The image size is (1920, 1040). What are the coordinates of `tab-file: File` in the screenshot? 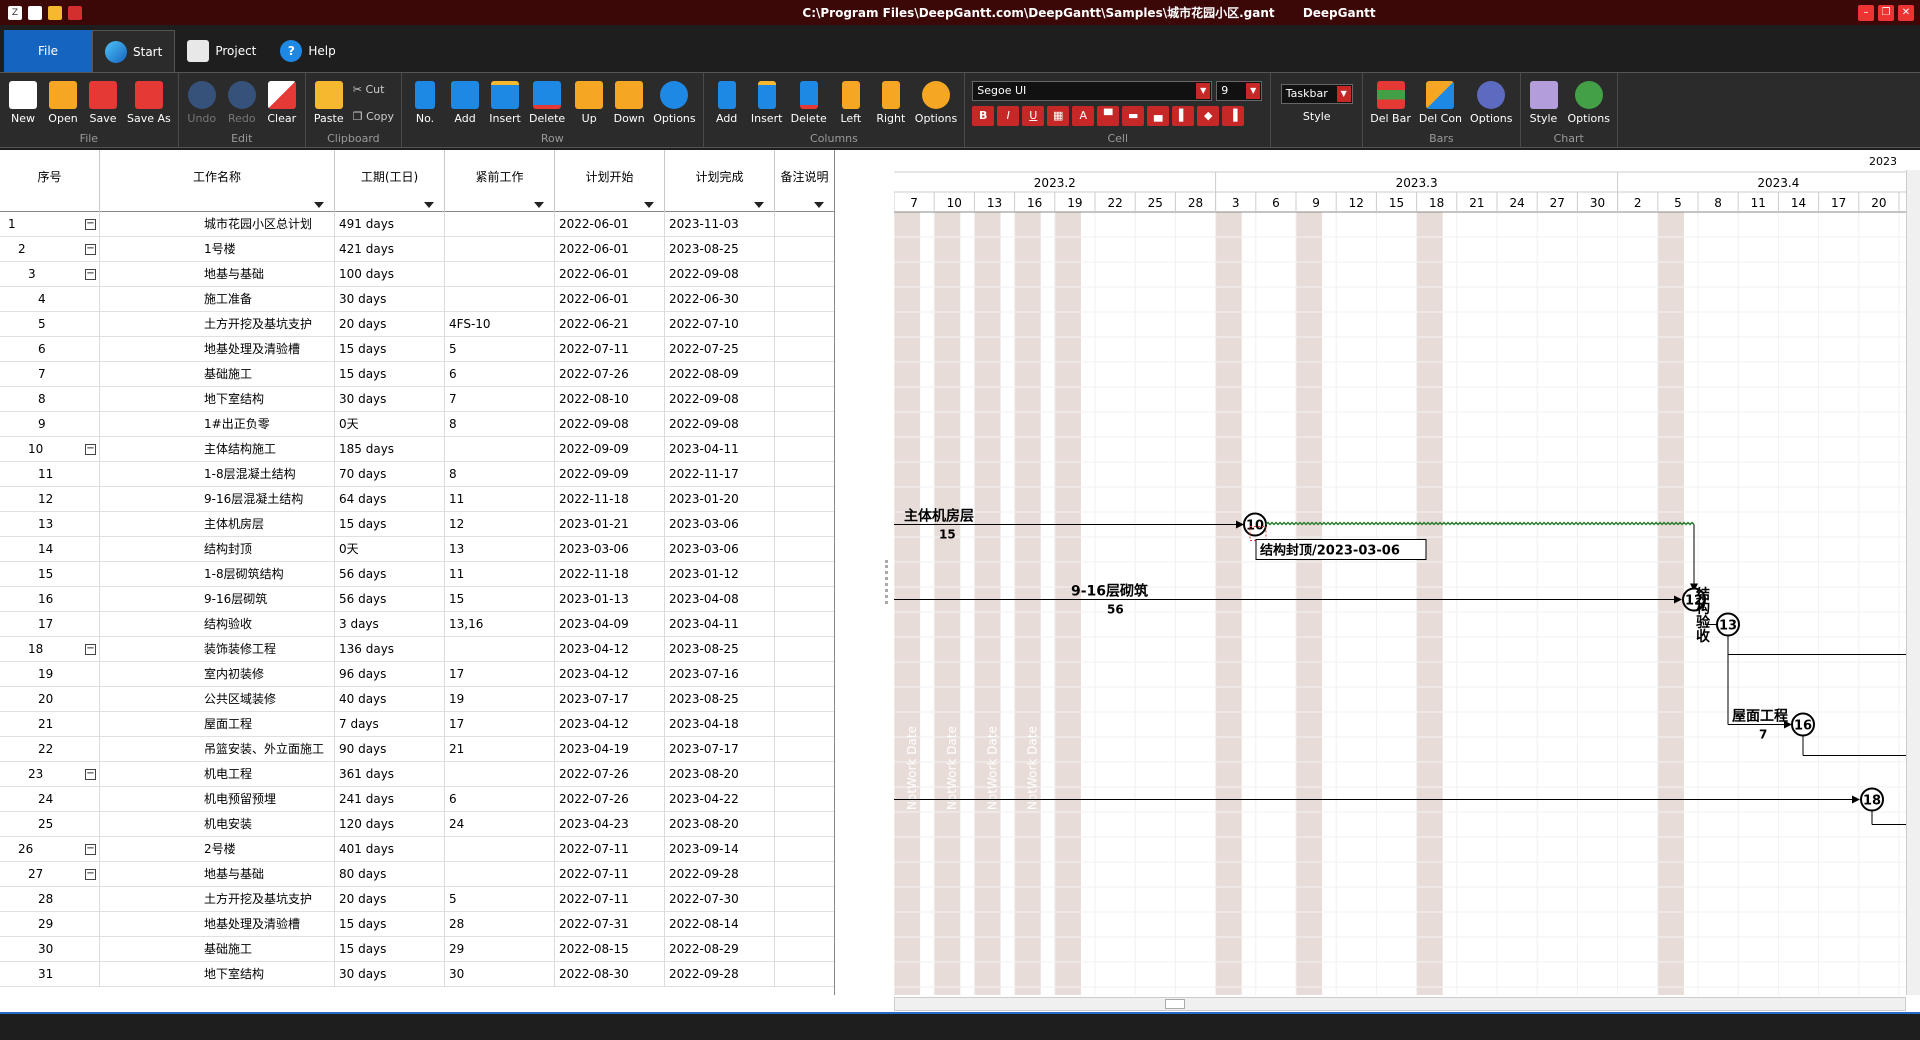 It's located at (48, 51).